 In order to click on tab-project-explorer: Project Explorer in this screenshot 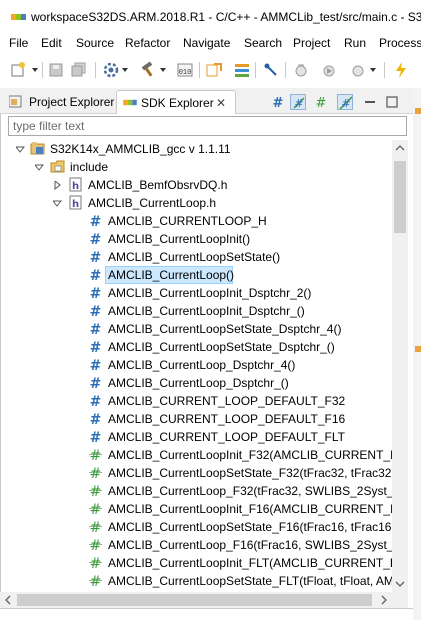, I will do `click(60, 101)`.